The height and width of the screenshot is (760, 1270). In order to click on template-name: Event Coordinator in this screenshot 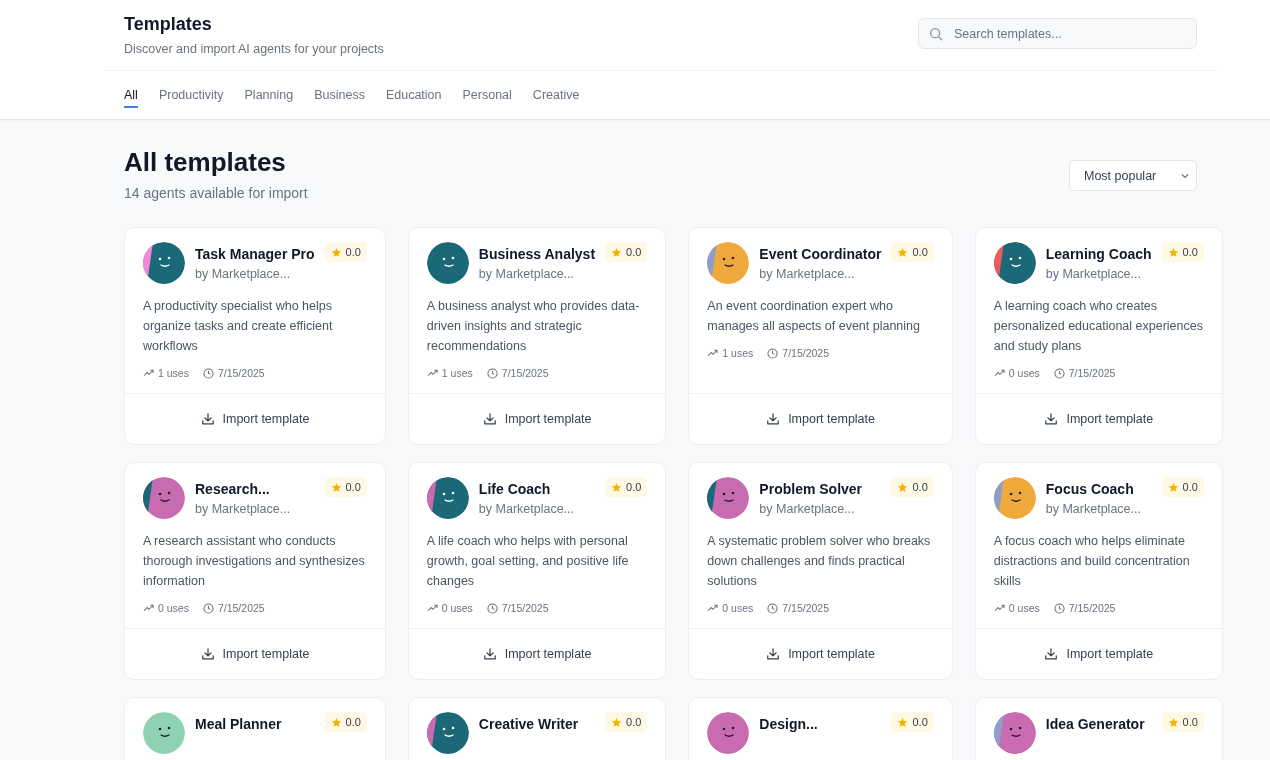, I will do `click(820, 254)`.